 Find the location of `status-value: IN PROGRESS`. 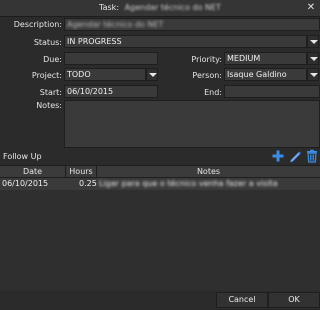

status-value: IN PROGRESS is located at coordinates (94, 41).